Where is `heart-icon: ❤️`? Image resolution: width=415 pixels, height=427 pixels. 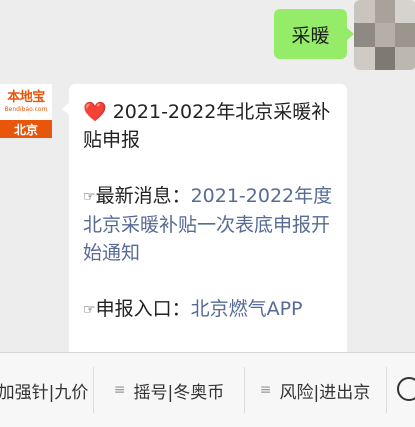 heart-icon: ❤️ is located at coordinates (95, 112).